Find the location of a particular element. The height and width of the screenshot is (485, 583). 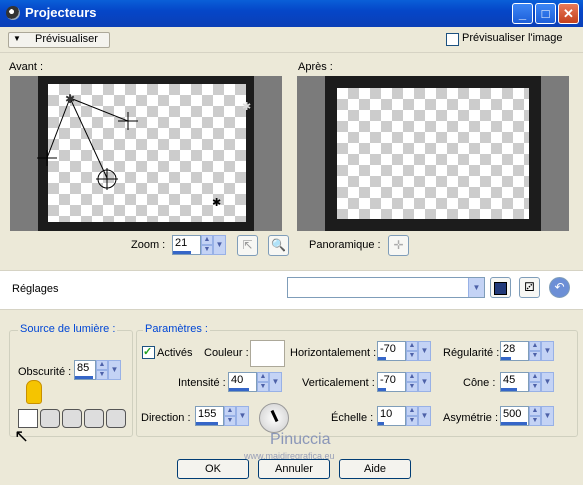

vertical-label: Verticalement : is located at coordinates (338, 383).